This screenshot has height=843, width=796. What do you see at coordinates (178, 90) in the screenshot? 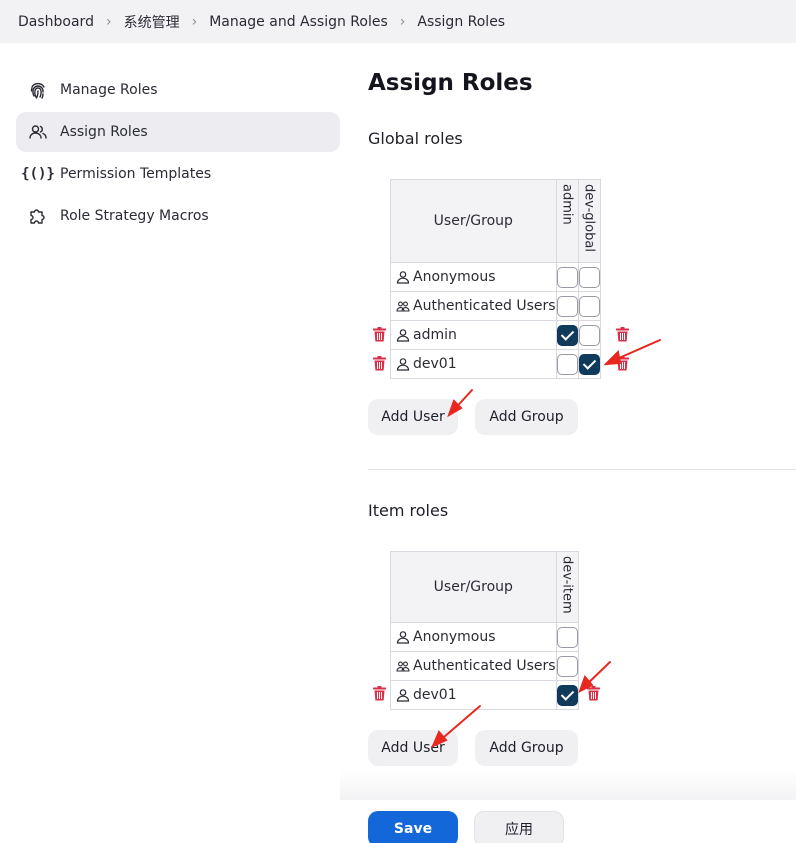
I see `sidebar-item-manage-roles: Manage Roles` at bounding box center [178, 90].